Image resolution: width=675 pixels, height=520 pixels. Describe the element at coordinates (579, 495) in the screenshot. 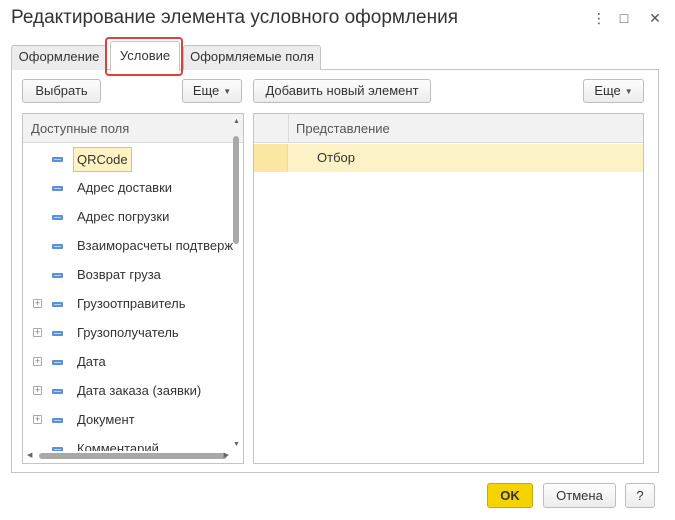

I see `cancel-button: Отмена` at that location.